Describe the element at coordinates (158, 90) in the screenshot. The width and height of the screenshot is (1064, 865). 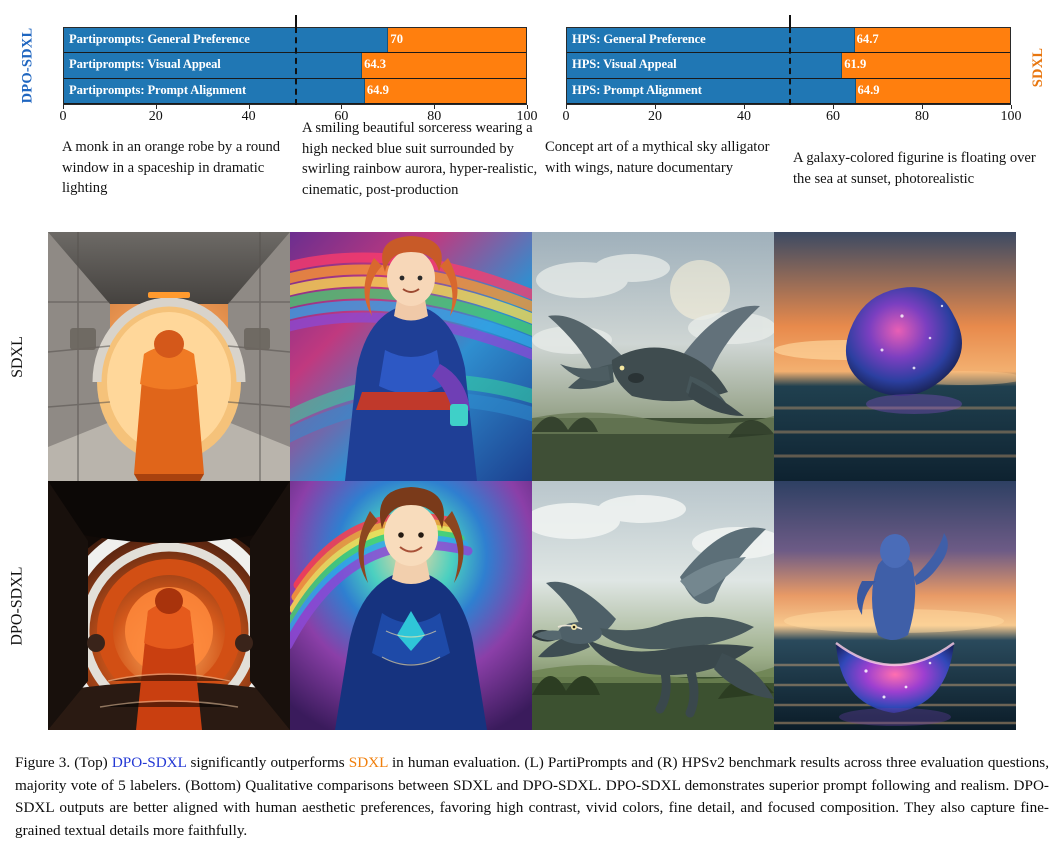
I see `bar-category-label: Partiprompts: Prompt Alignment` at that location.